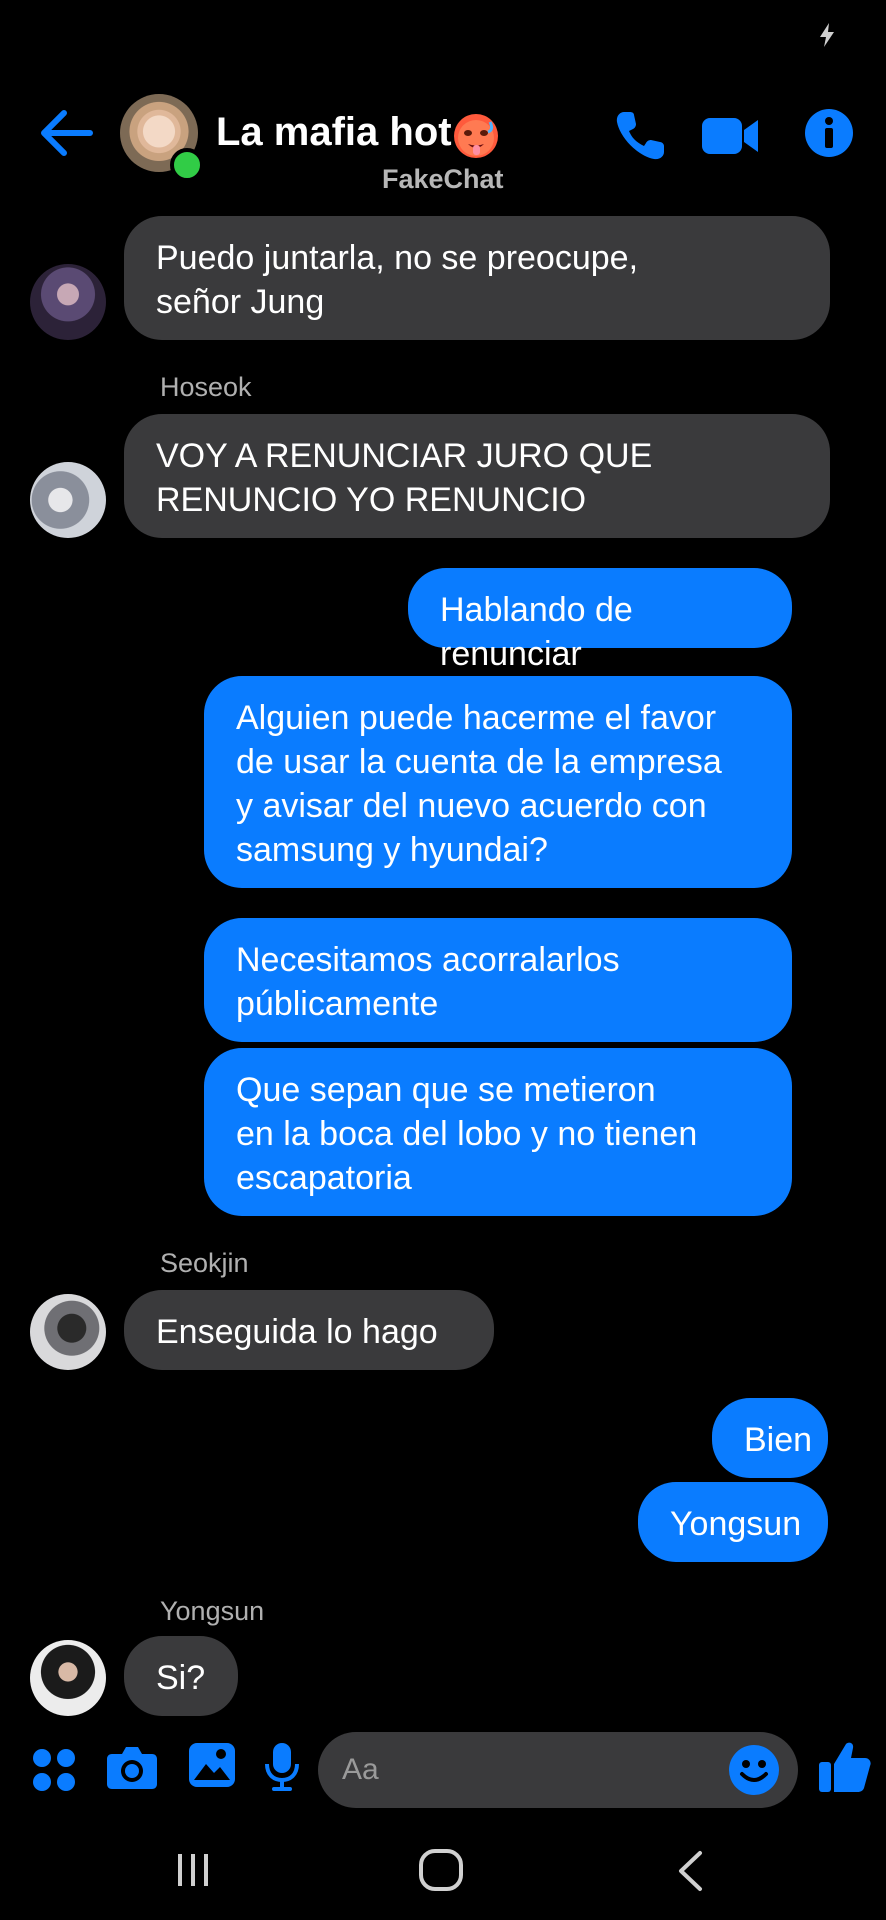 The width and height of the screenshot is (886, 1920). I want to click on incoming-message-bubble: Si?, so click(181, 1676).